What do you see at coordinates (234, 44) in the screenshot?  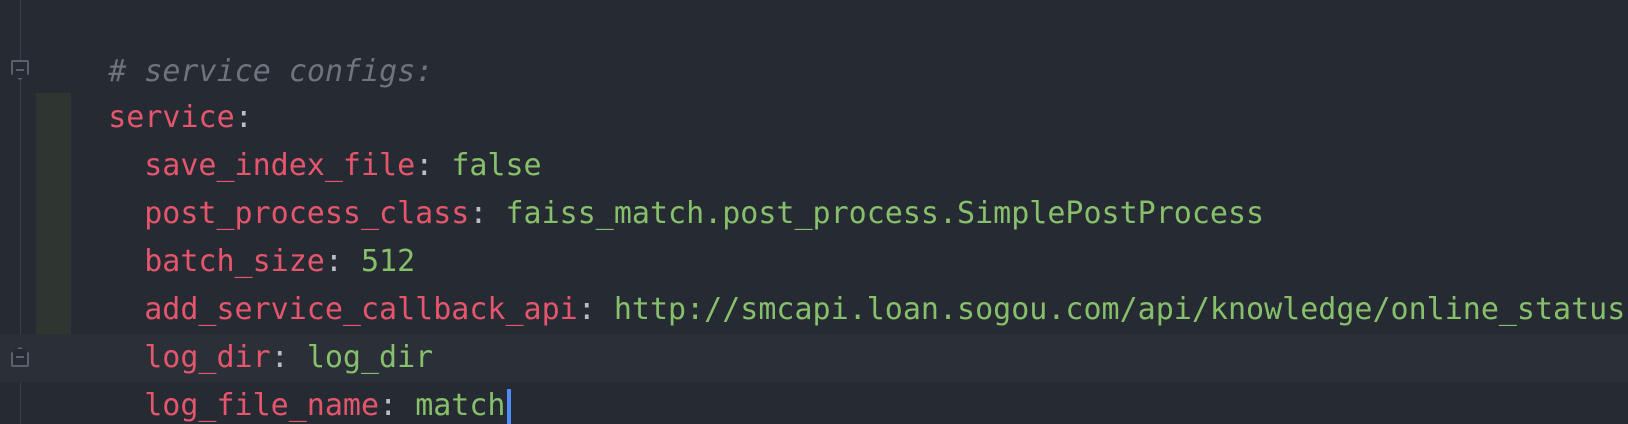 I see `code-line-comment: # service configs:` at bounding box center [234, 44].